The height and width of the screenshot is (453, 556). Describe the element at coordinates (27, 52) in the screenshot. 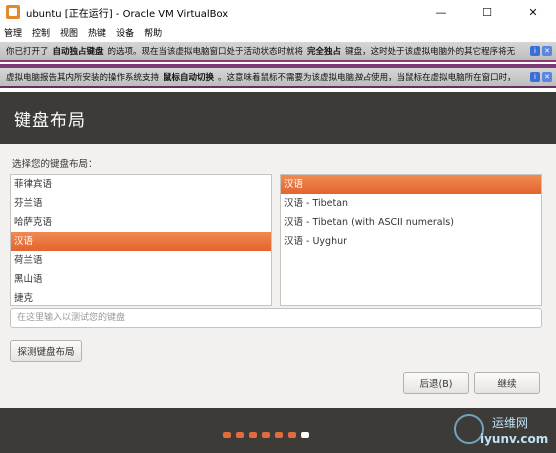

I see `notification-text: 你已打开了` at that location.